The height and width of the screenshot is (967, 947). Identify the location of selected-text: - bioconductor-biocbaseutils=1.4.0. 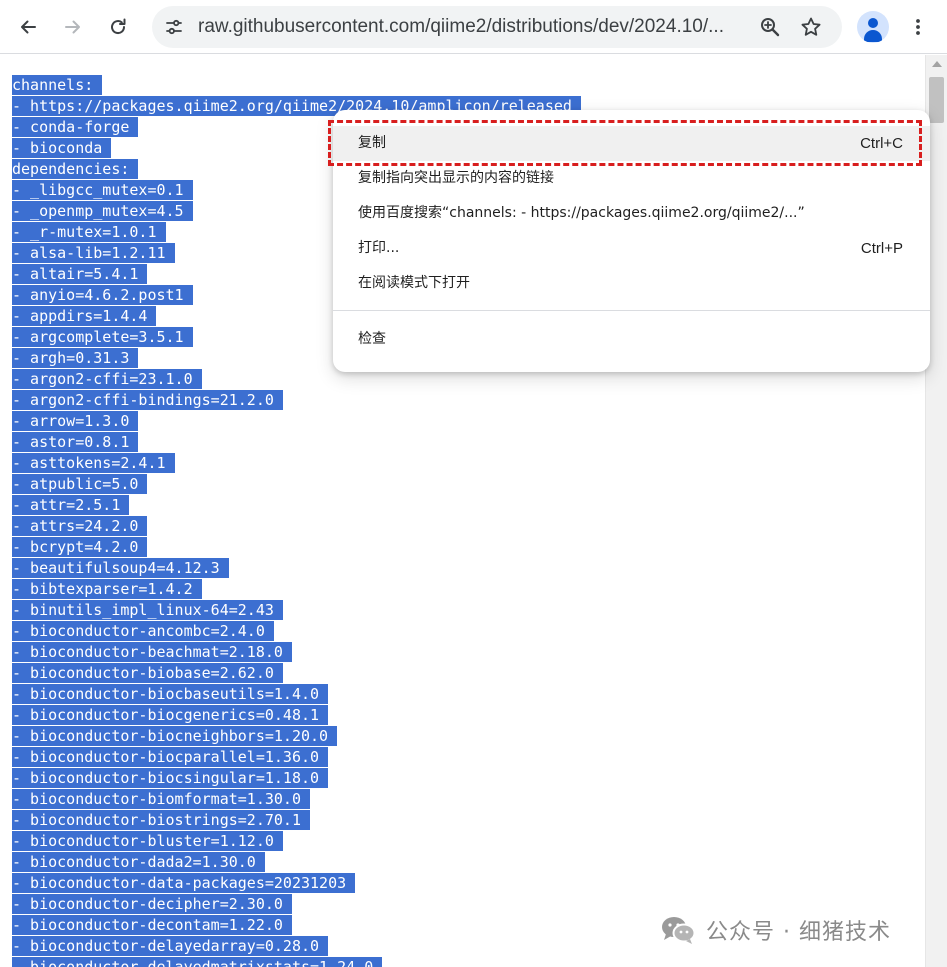
(170, 694).